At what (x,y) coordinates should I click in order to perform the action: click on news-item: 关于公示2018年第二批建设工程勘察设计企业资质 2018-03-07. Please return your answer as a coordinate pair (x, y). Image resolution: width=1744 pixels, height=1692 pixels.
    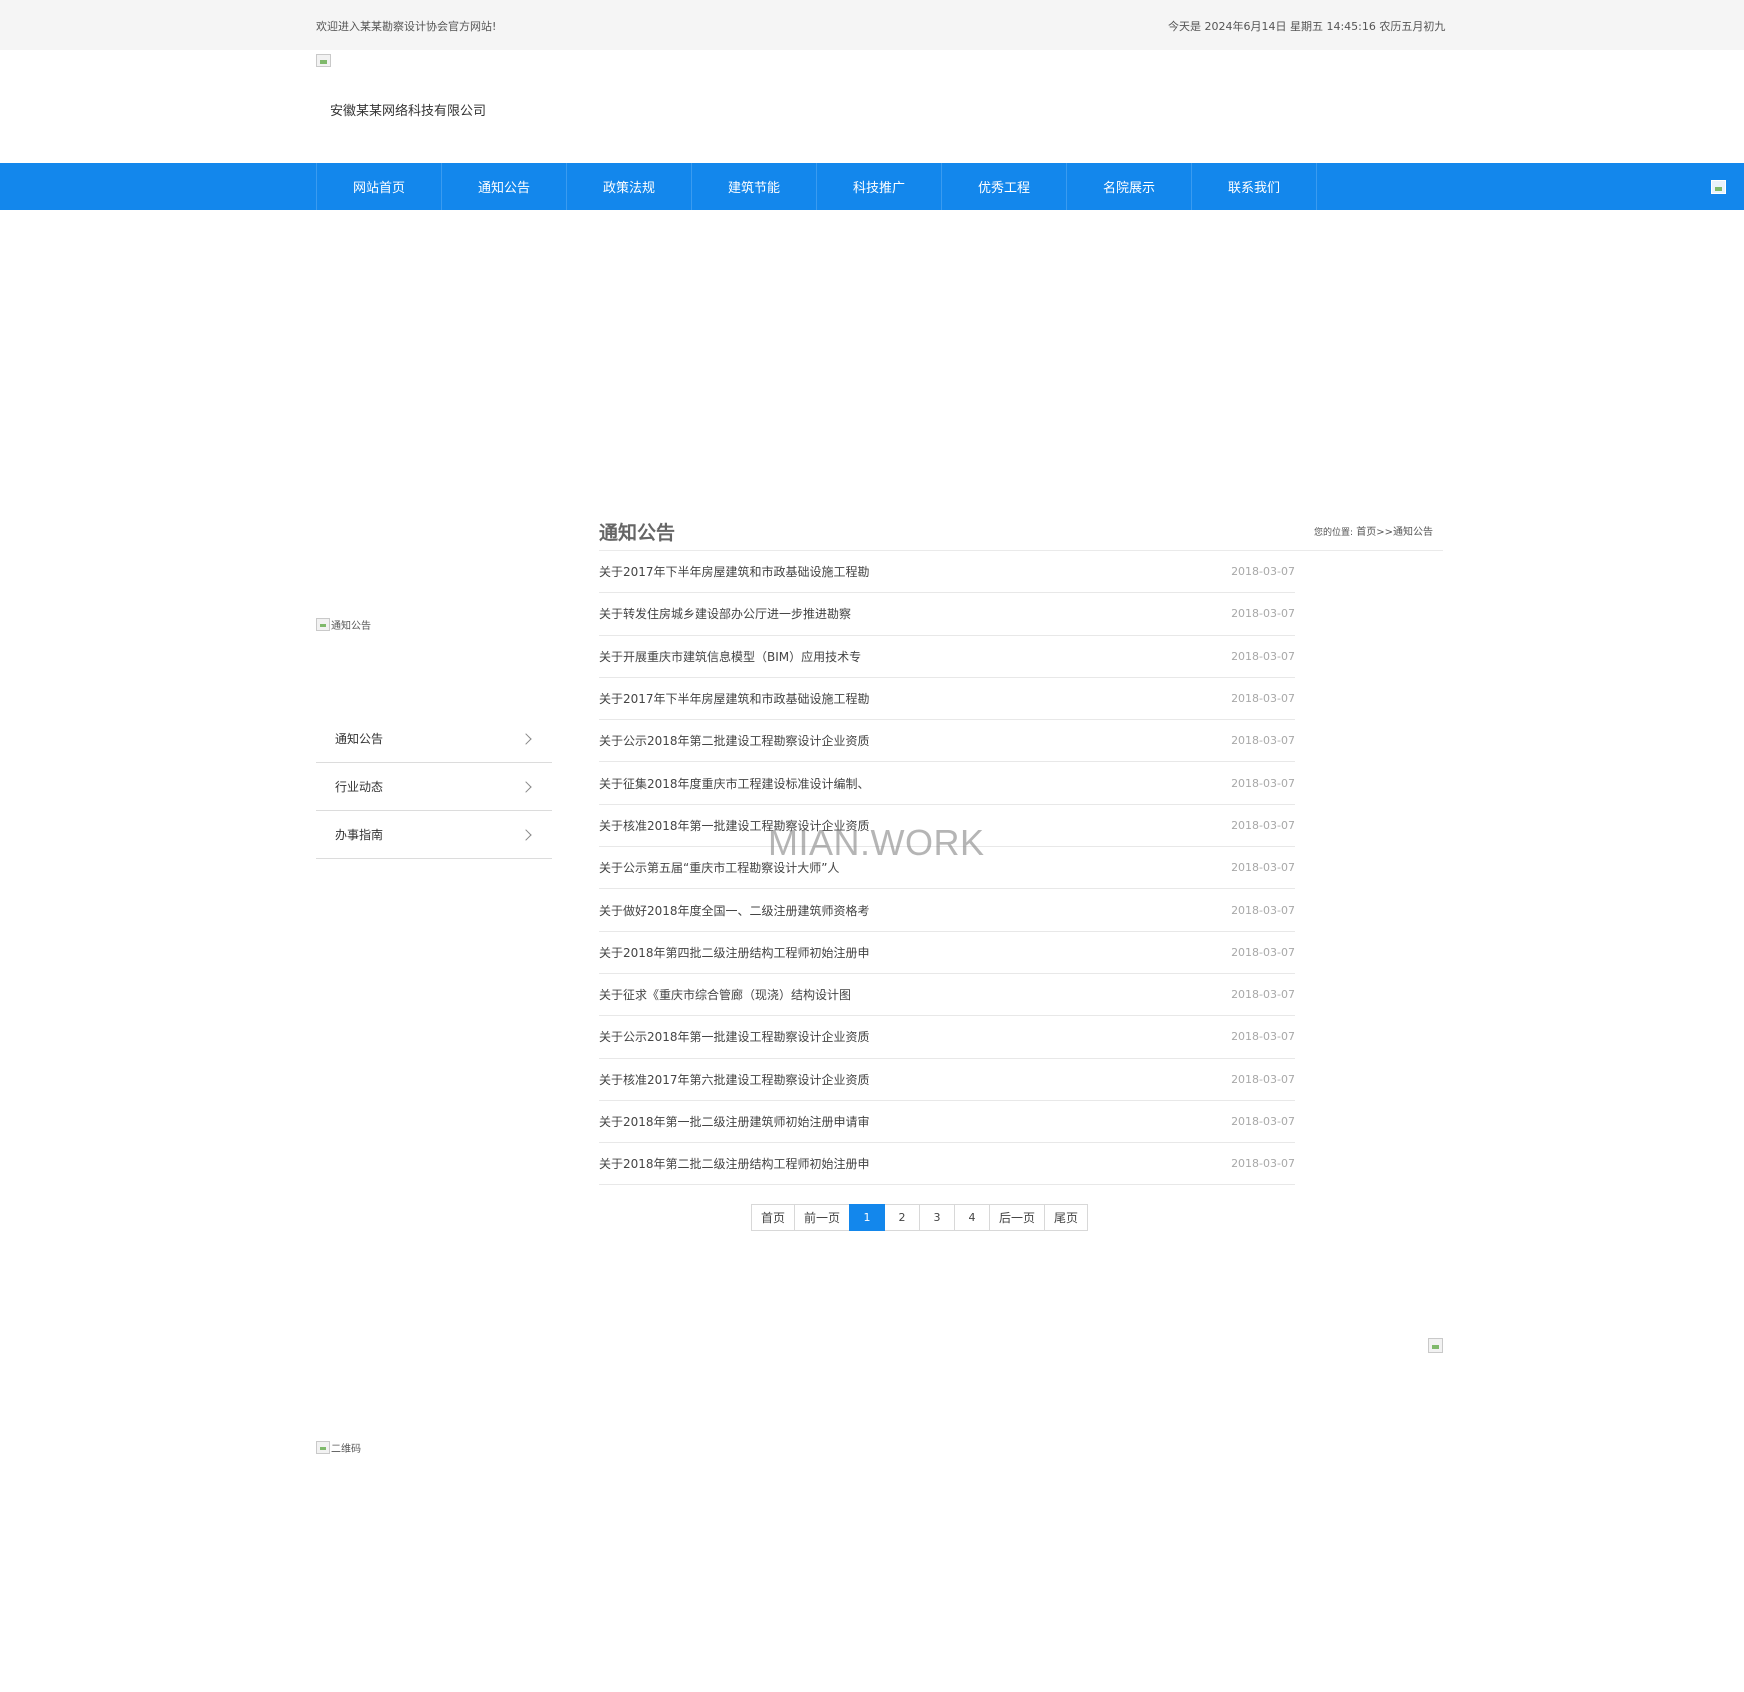
    Looking at the image, I should click on (947, 741).